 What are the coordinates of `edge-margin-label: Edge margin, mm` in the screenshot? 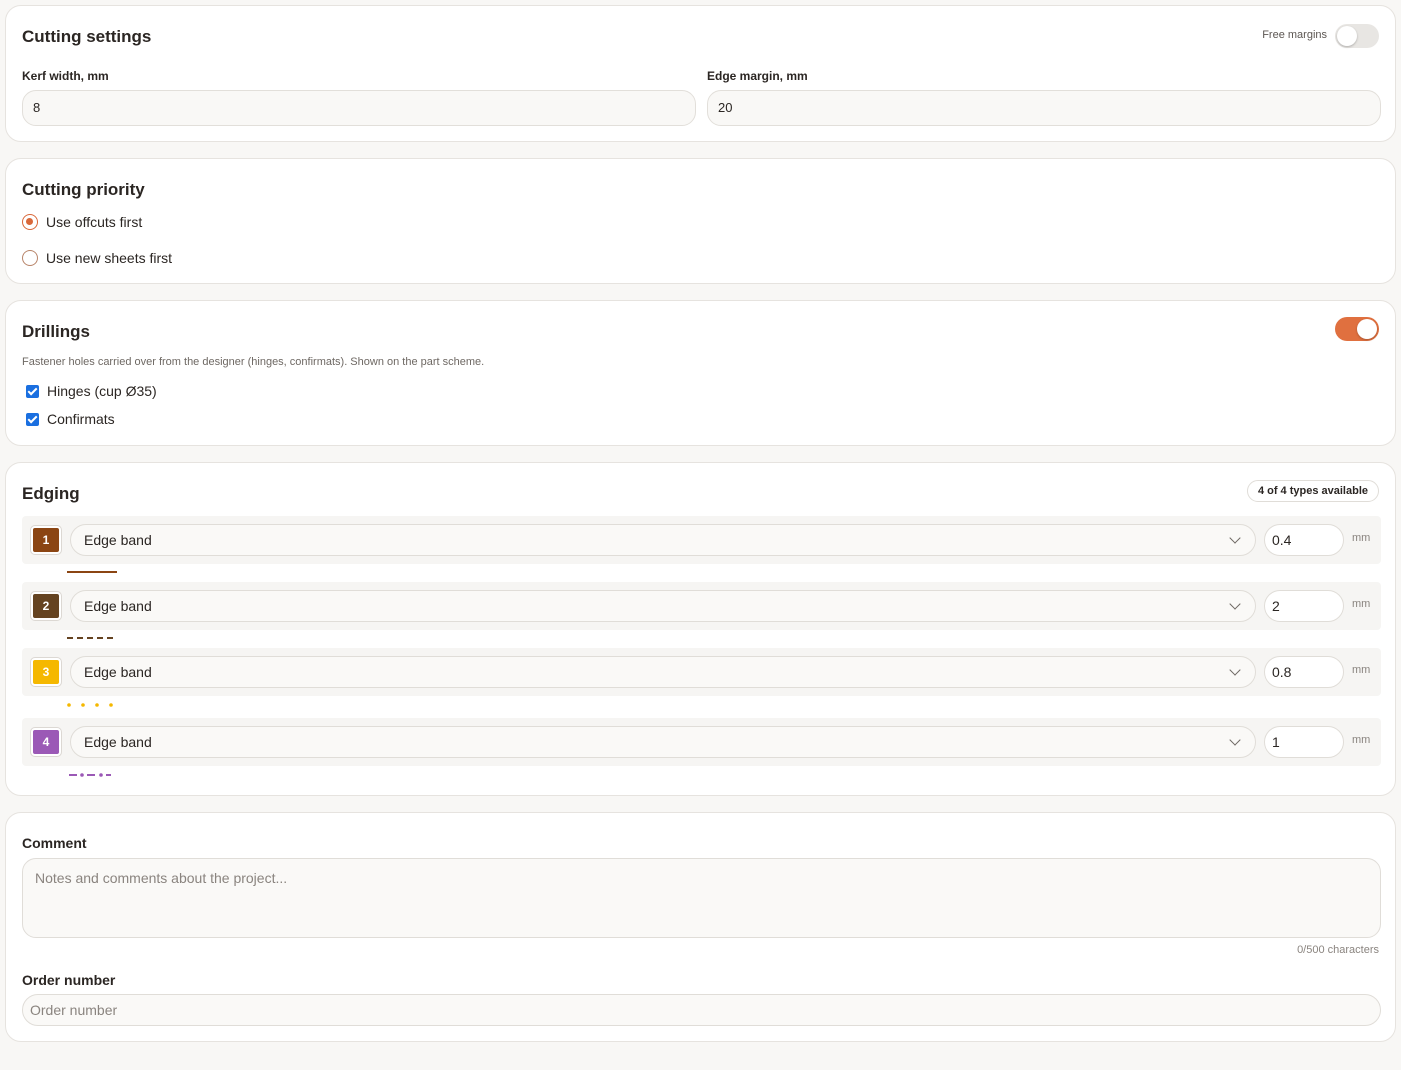 It's located at (757, 76).